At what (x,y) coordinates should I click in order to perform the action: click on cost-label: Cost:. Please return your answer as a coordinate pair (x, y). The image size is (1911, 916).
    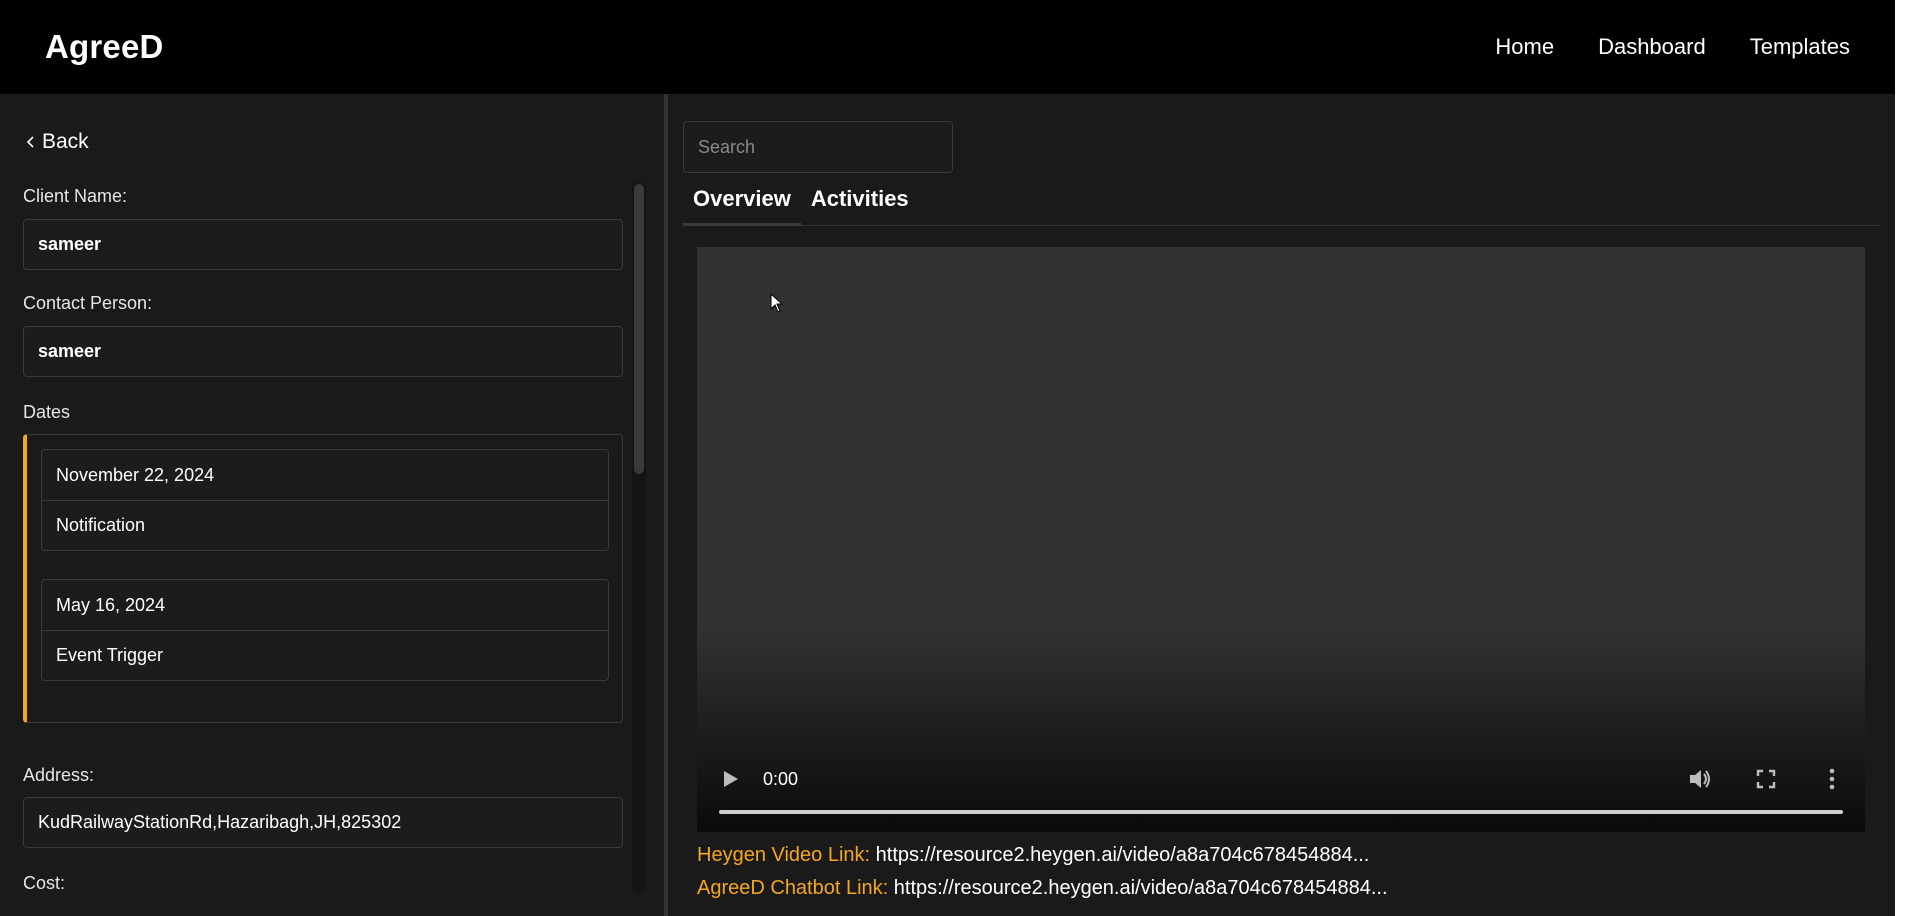
    Looking at the image, I should click on (44, 883).